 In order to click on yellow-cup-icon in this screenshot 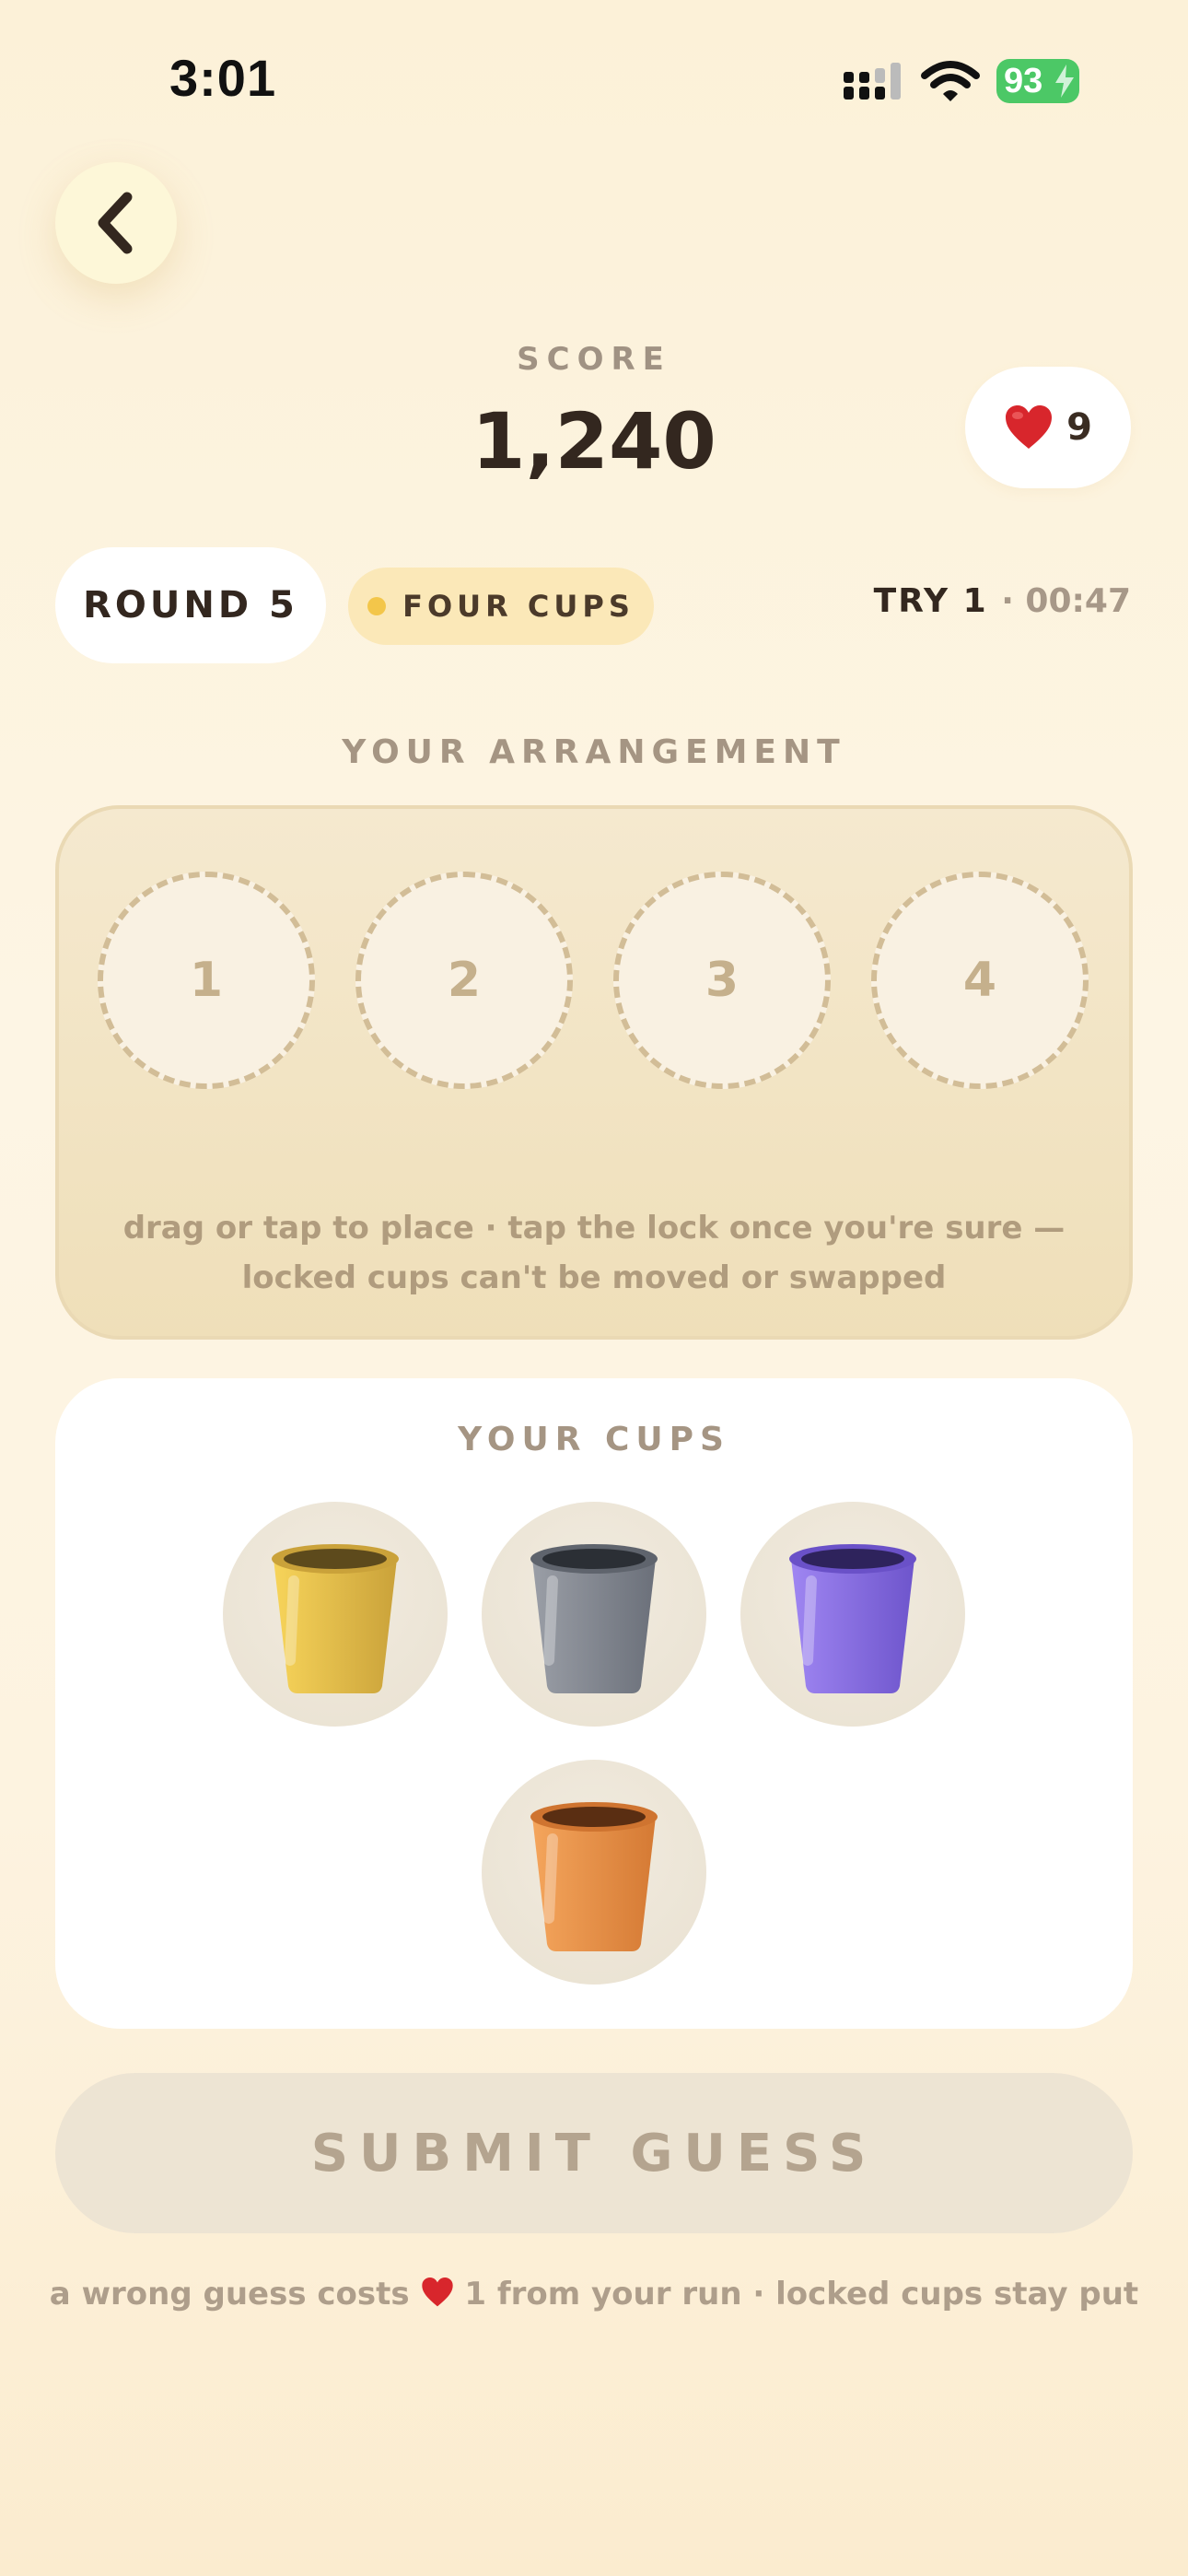, I will do `click(335, 1618)`.